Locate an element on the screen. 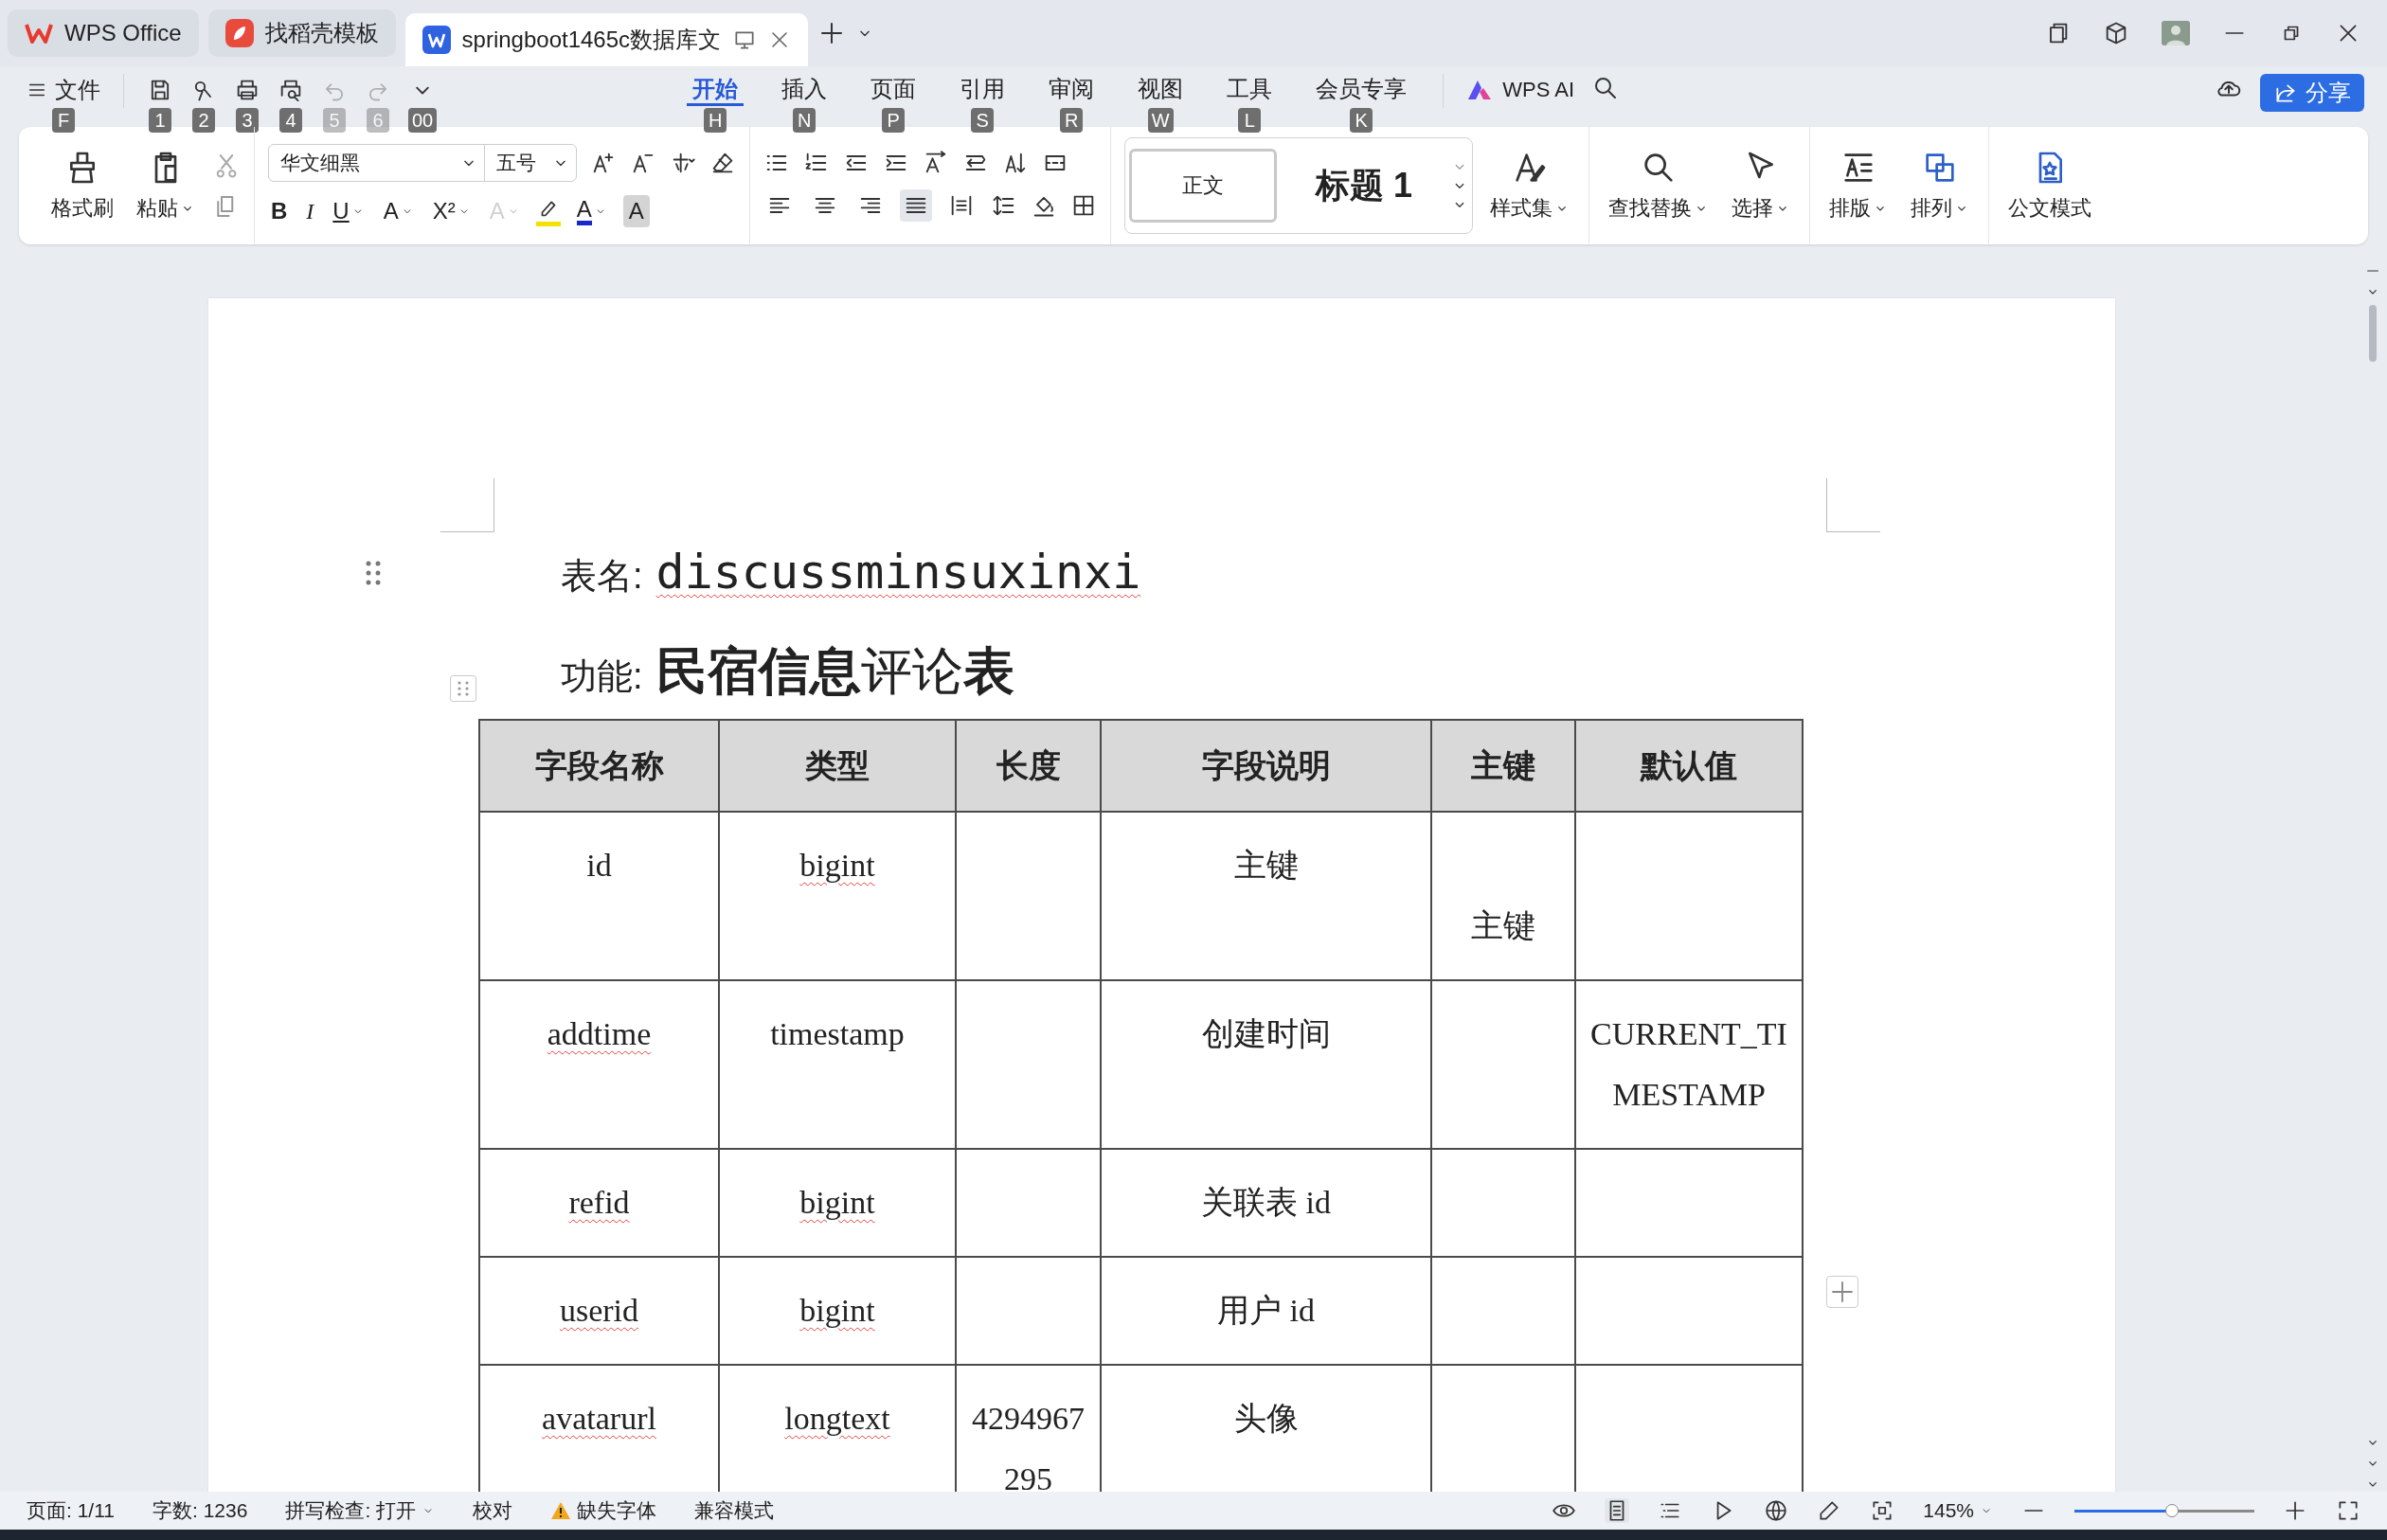 The image size is (2387, 1540). shortcut-key: N is located at coordinates (805, 121).